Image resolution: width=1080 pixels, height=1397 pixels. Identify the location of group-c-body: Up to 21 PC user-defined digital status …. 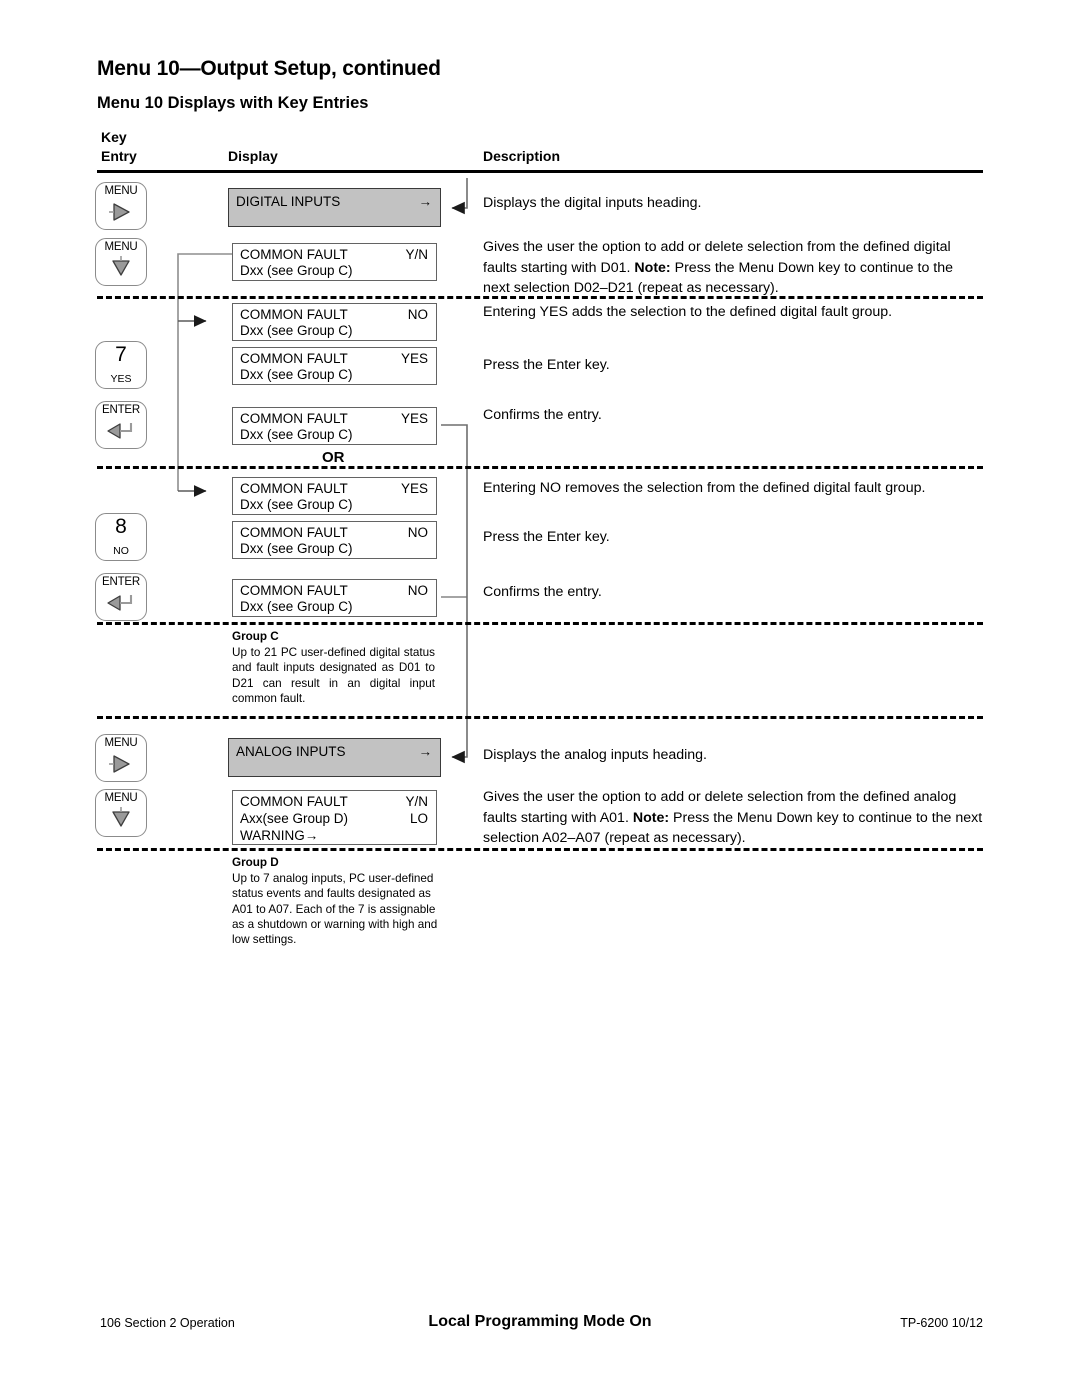
(333, 675).